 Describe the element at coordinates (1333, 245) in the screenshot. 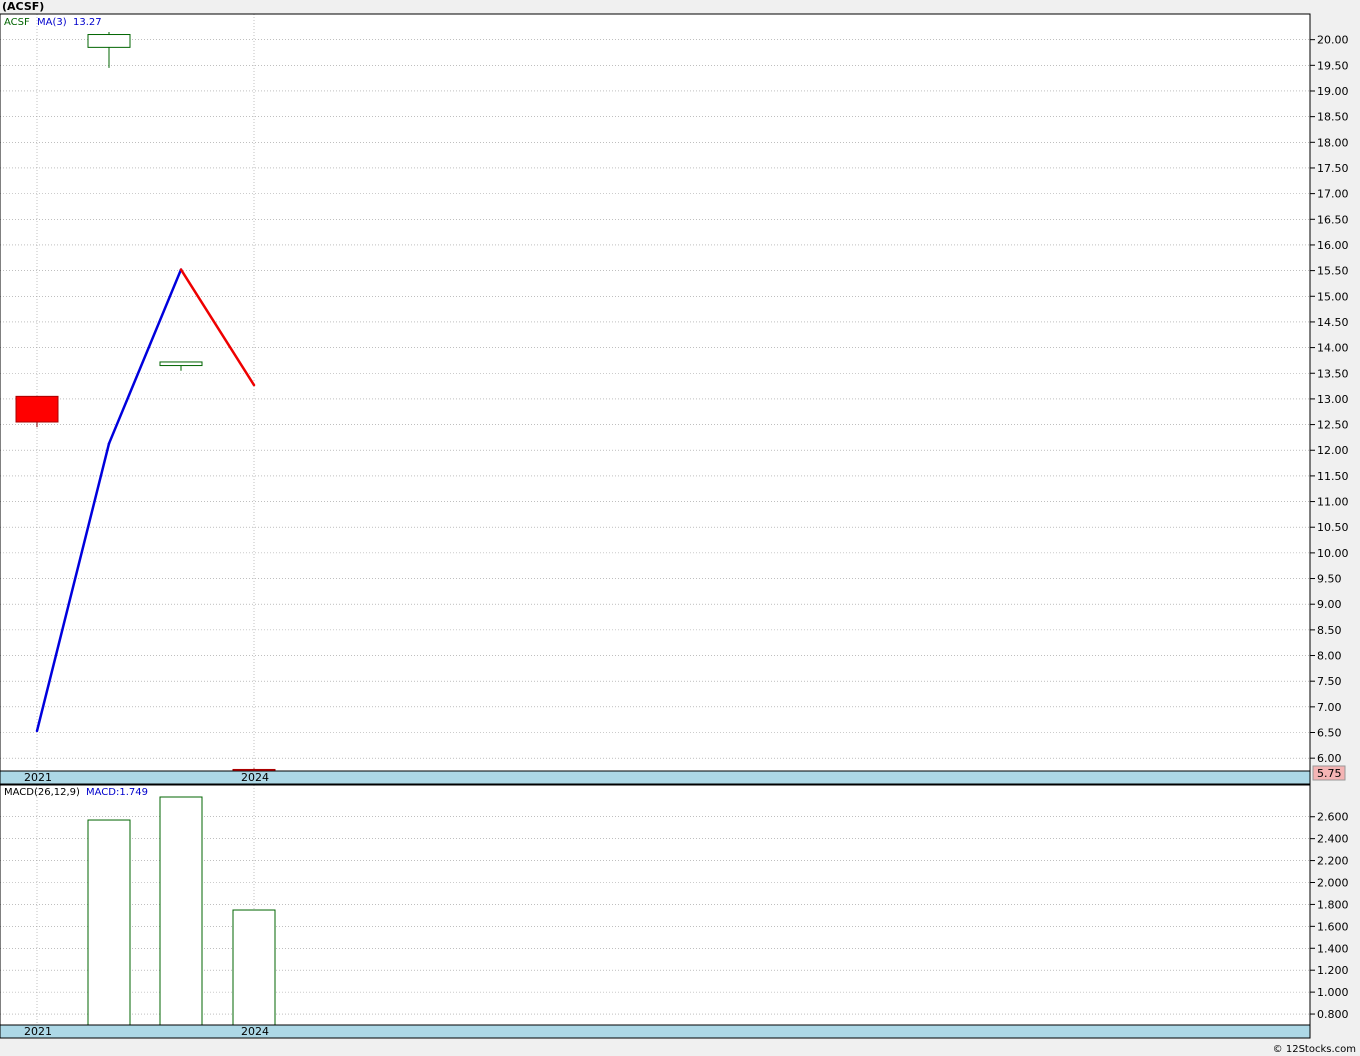

I see `price-tick-label: 16.00` at that location.